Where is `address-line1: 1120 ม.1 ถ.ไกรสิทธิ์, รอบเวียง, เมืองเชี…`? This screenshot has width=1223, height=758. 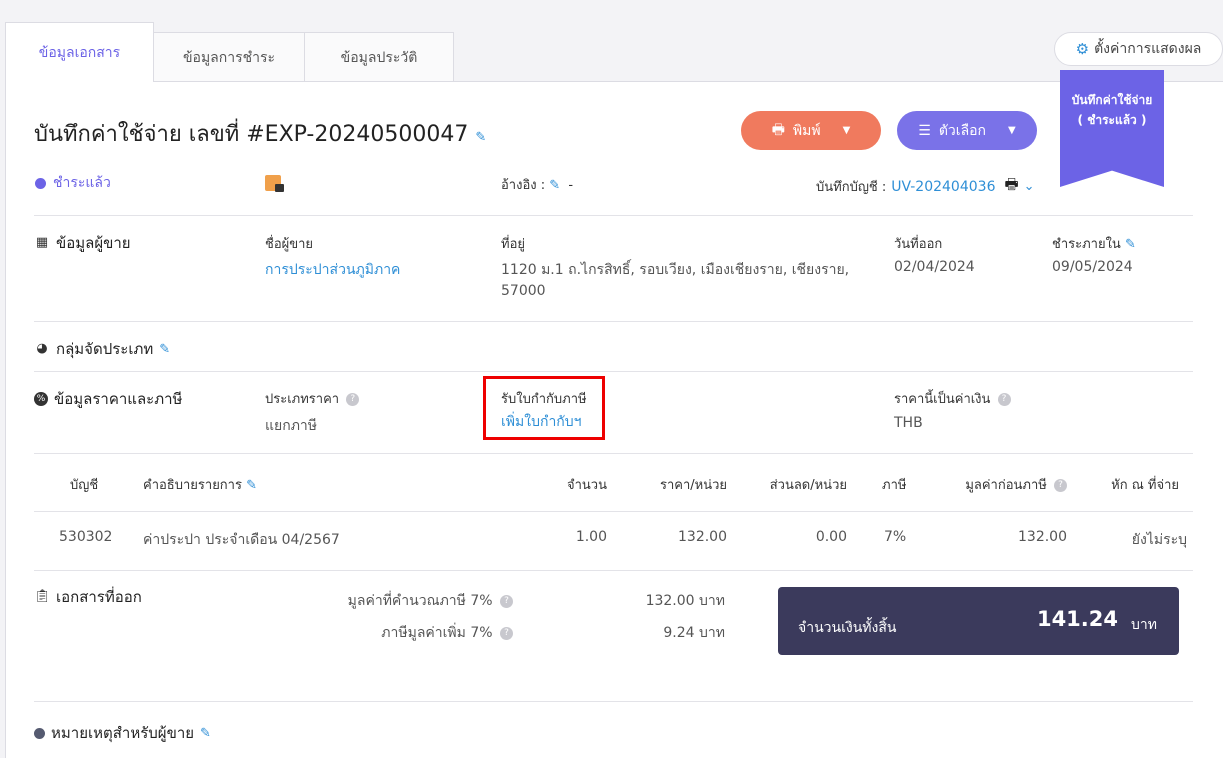
address-line1: 1120 ม.1 ถ.ไกรสิทธิ์, รอบเวียง, เมืองเชี… is located at coordinates (675, 270).